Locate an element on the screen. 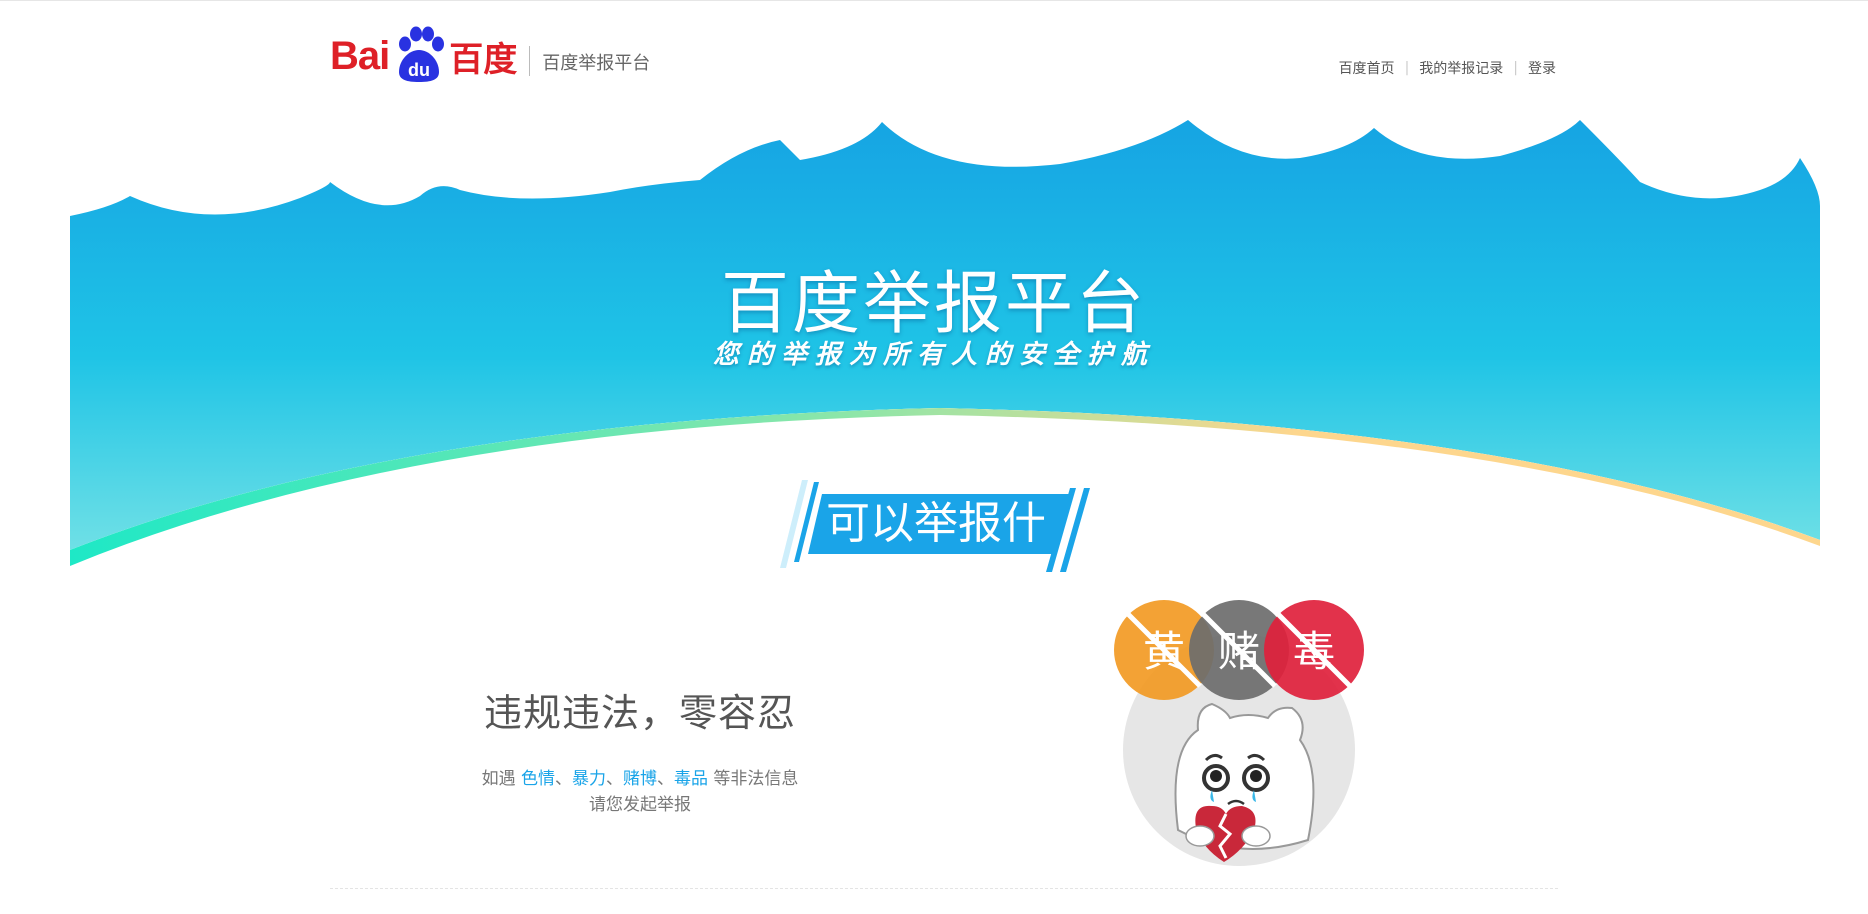 The width and height of the screenshot is (1868, 914). category-link-porn: 色情 is located at coordinates (538, 779).